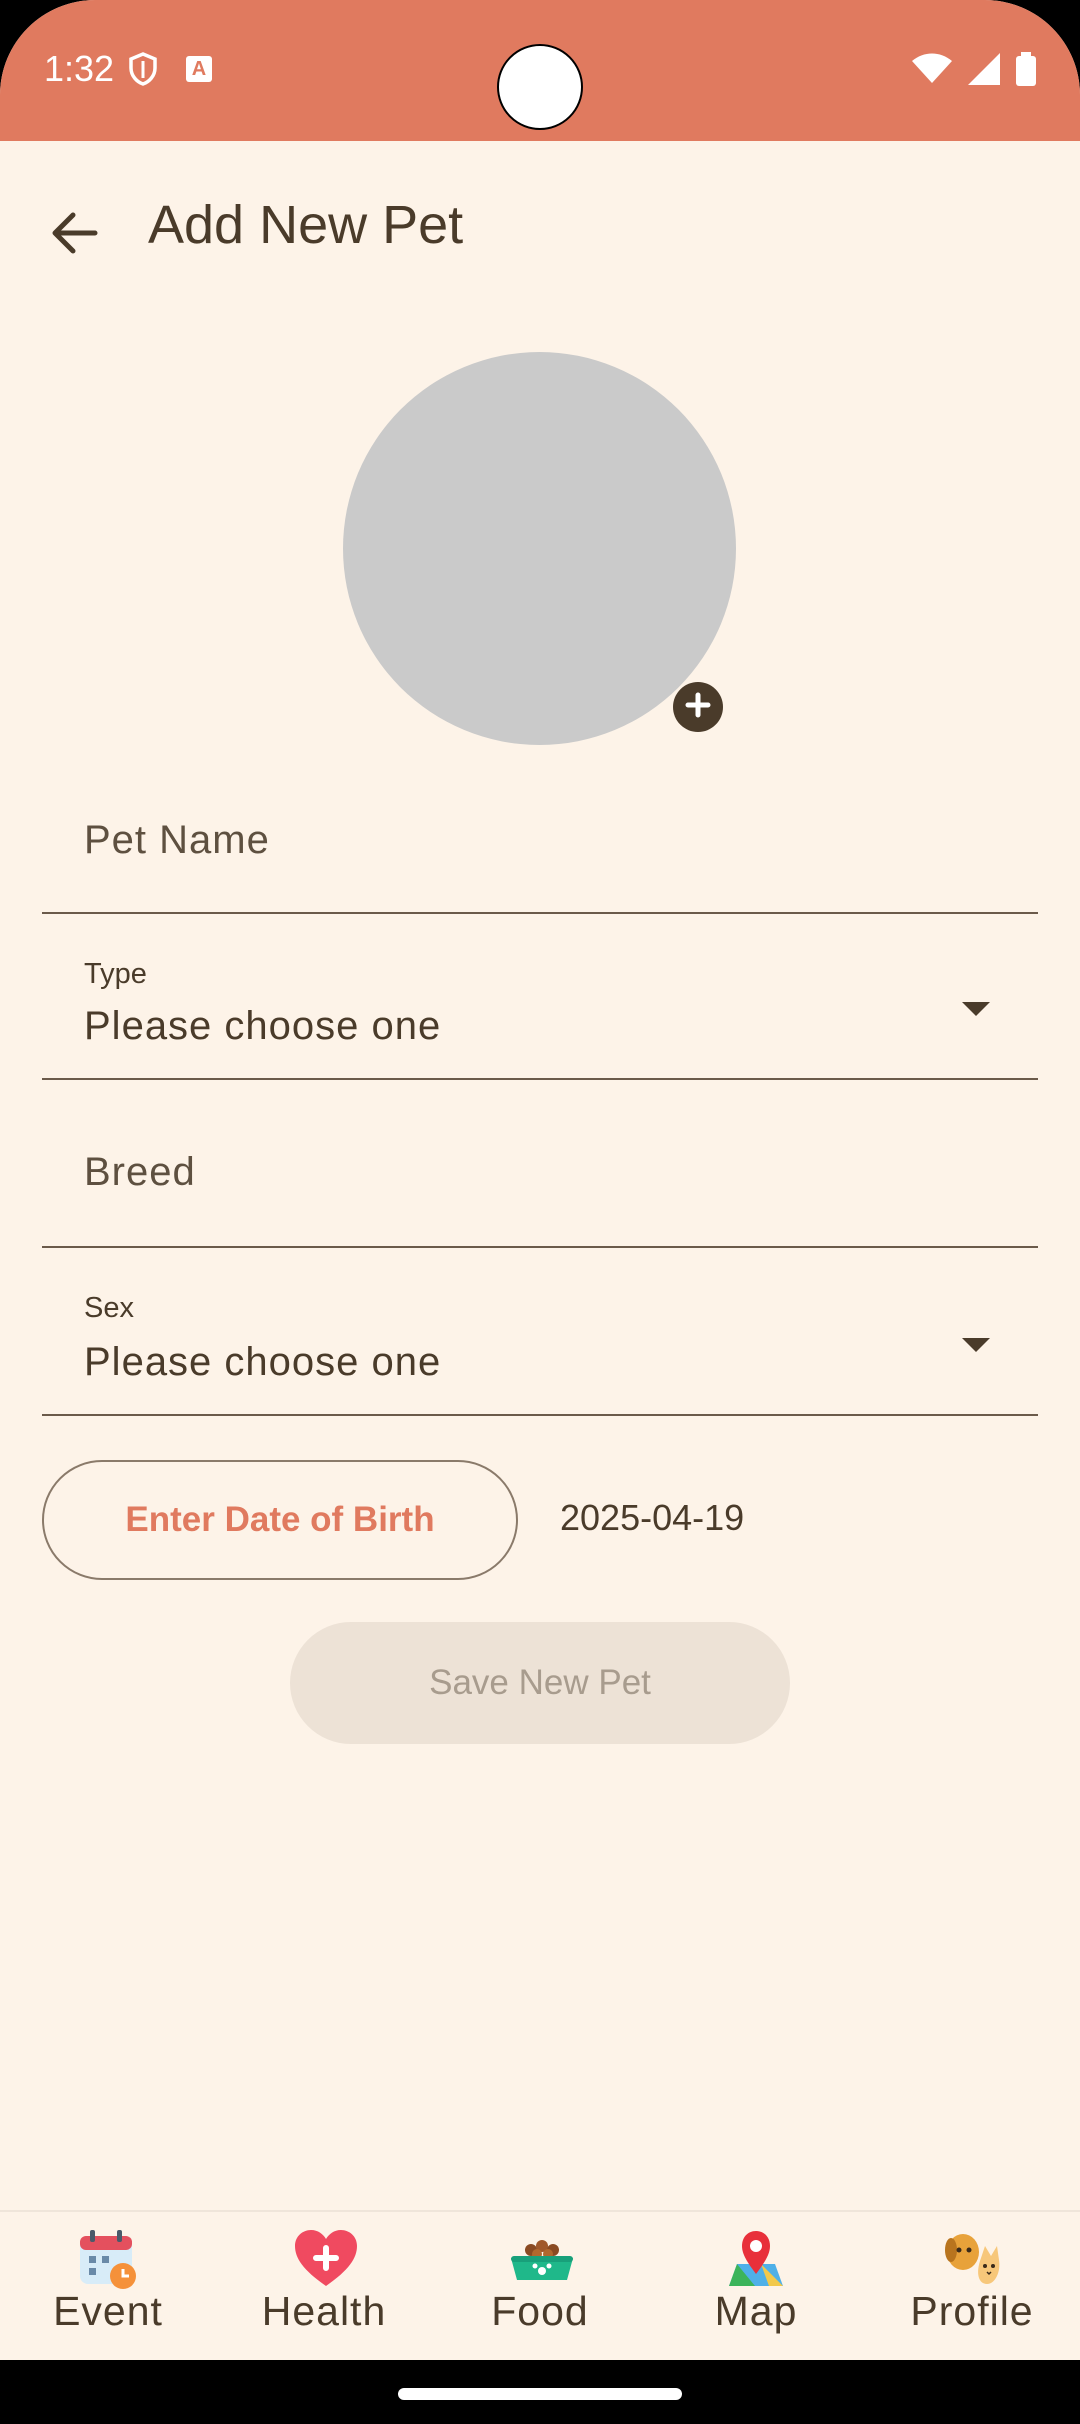 Image resolution: width=1080 pixels, height=2424 pixels. Describe the element at coordinates (540, 1683) in the screenshot. I see `save-new-pet-button: Save New Pet` at that location.